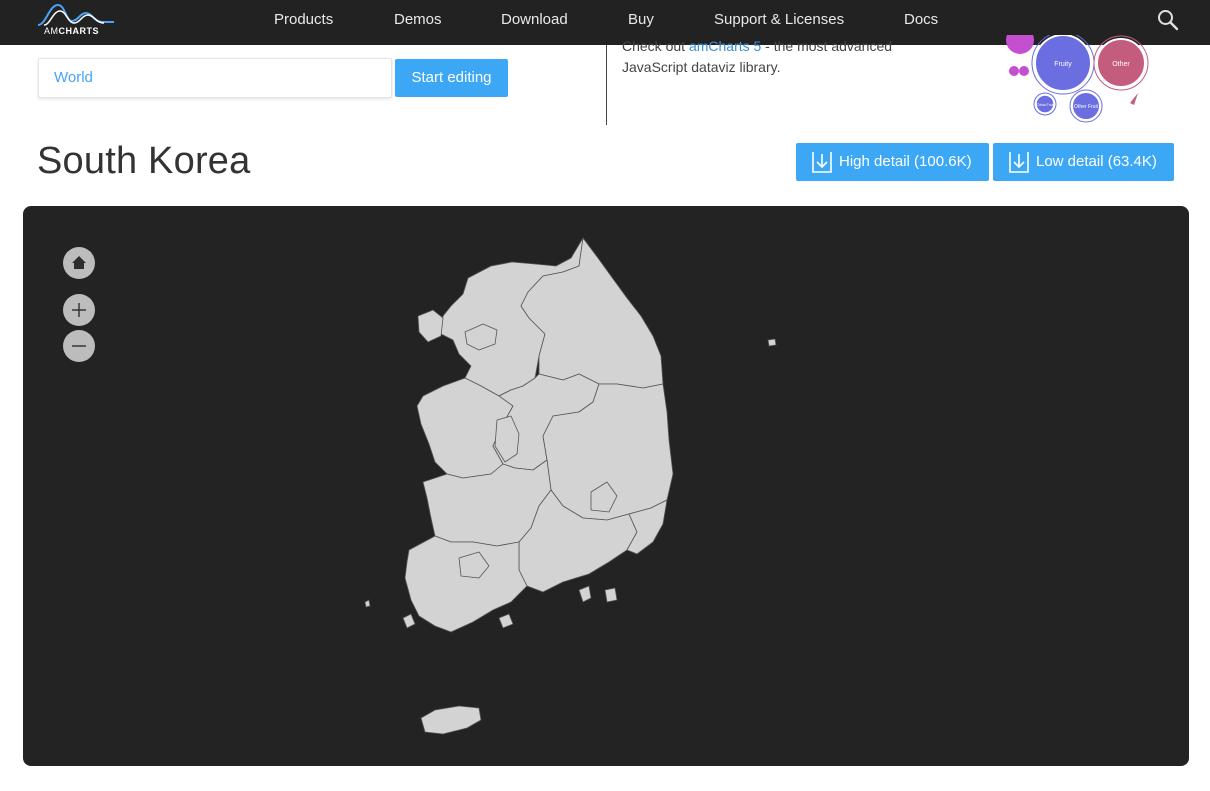 Image resolution: width=1210 pixels, height=791 pixels. I want to click on home-icon, so click(79, 262).